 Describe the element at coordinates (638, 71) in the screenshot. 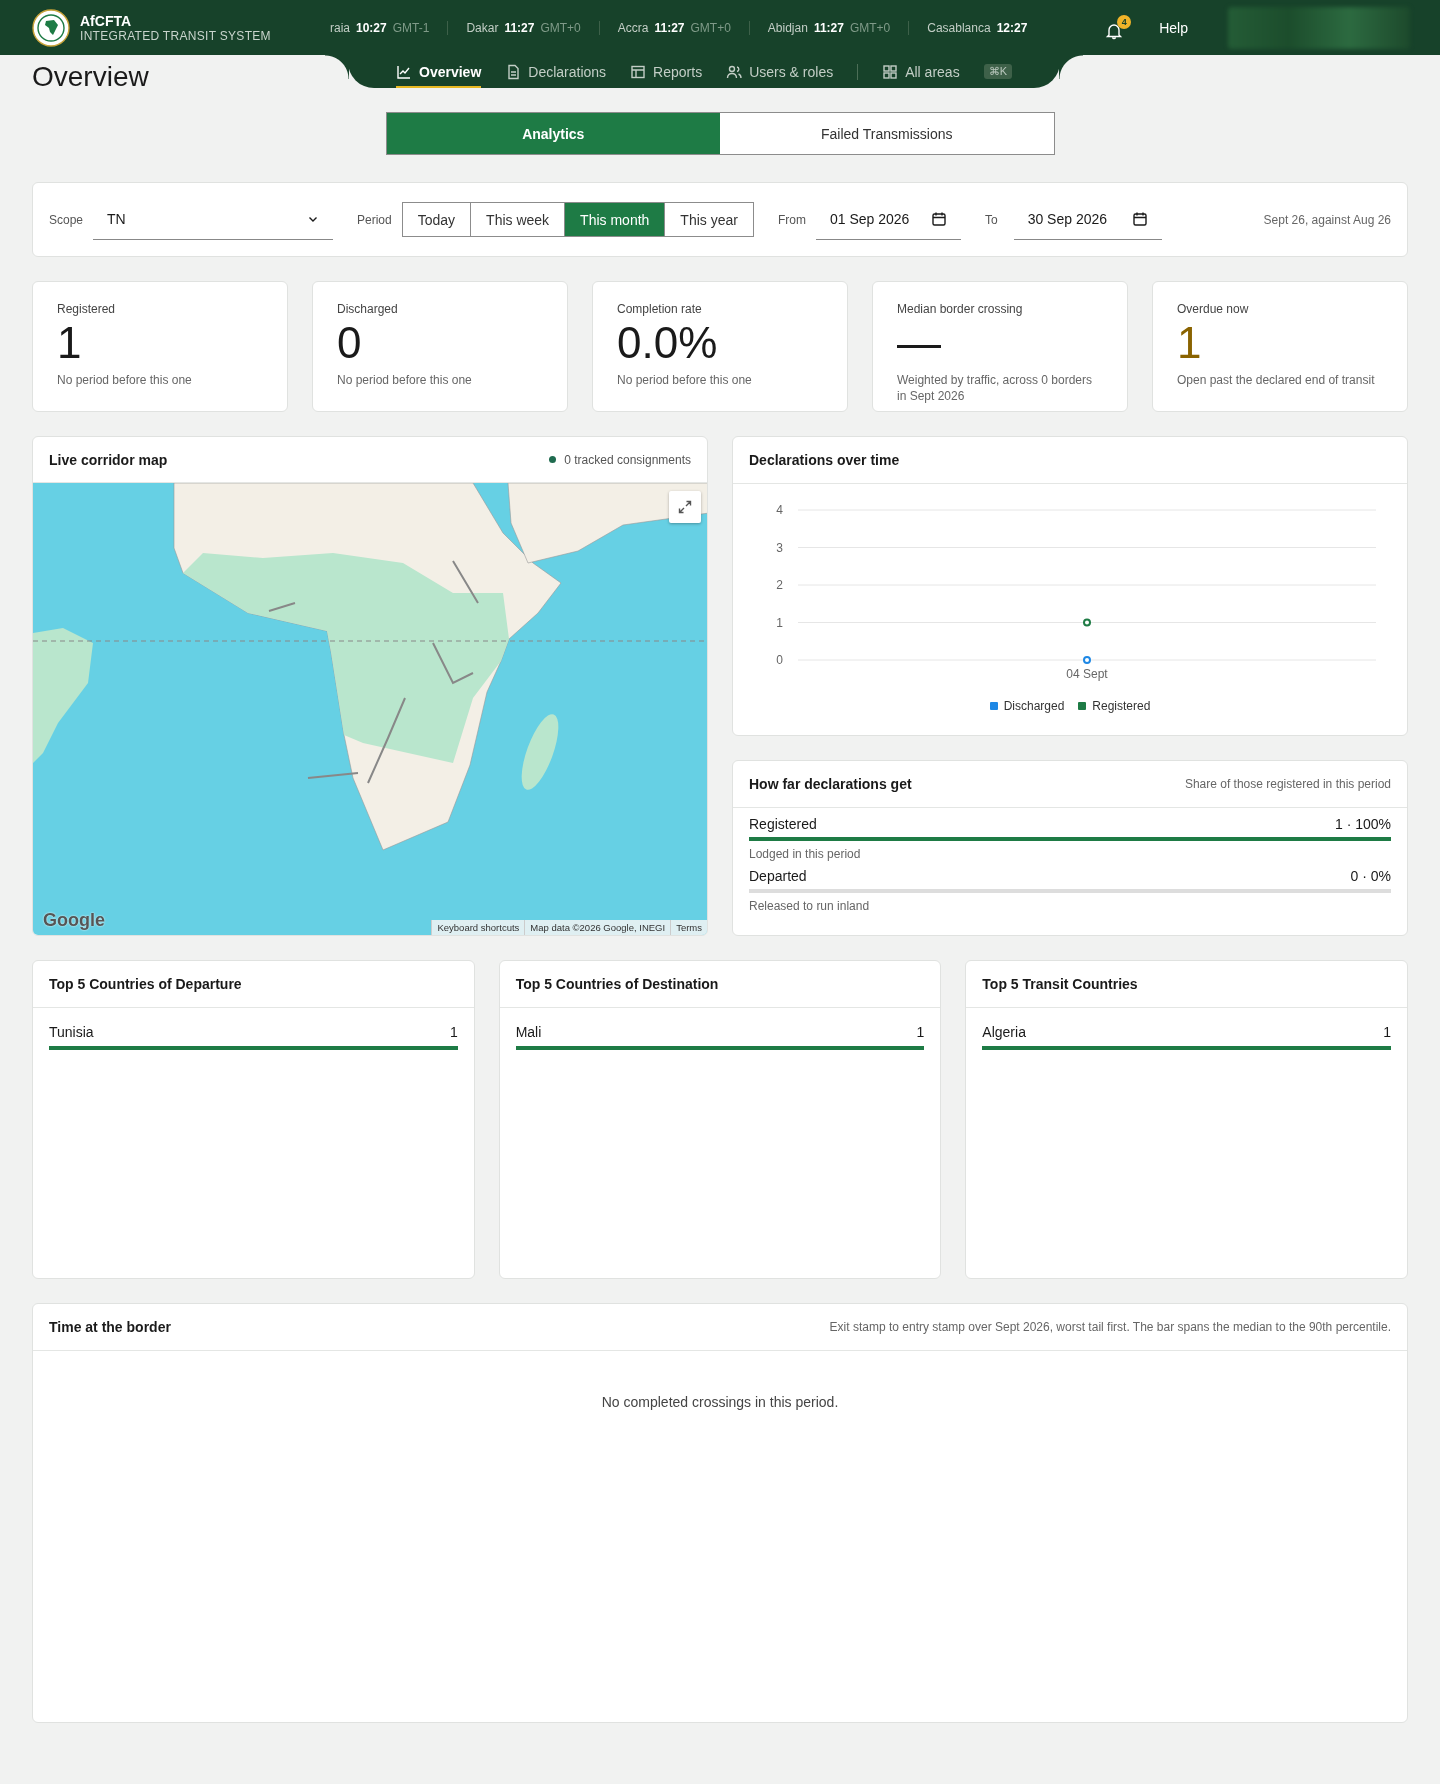

I see `table-icon` at that location.